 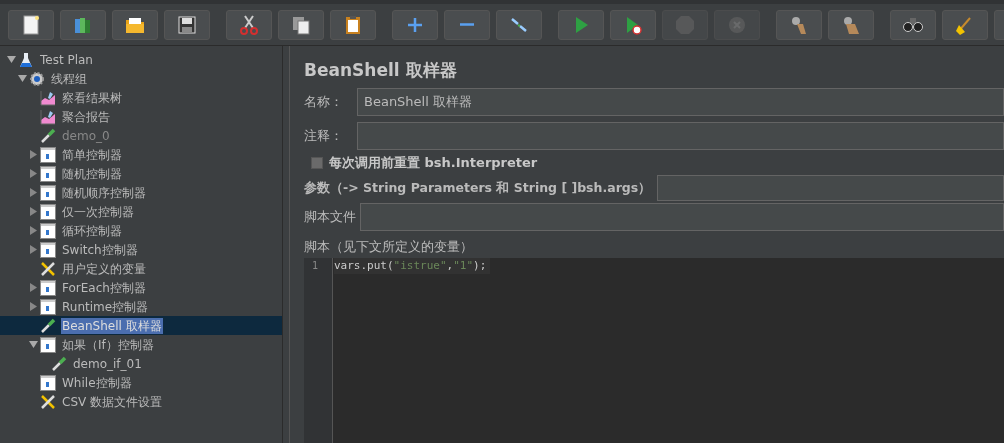 What do you see at coordinates (680, 102) in the screenshot?
I see `name-field: BeanShell 取样器` at bounding box center [680, 102].